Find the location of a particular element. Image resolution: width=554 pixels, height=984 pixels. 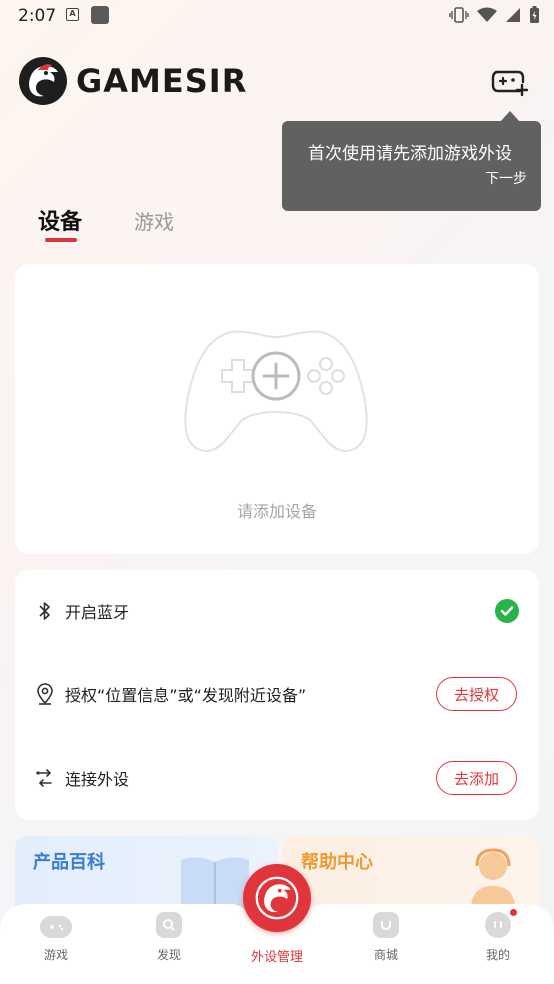

nav-device-management-label: 外设管理 is located at coordinates (276, 957).